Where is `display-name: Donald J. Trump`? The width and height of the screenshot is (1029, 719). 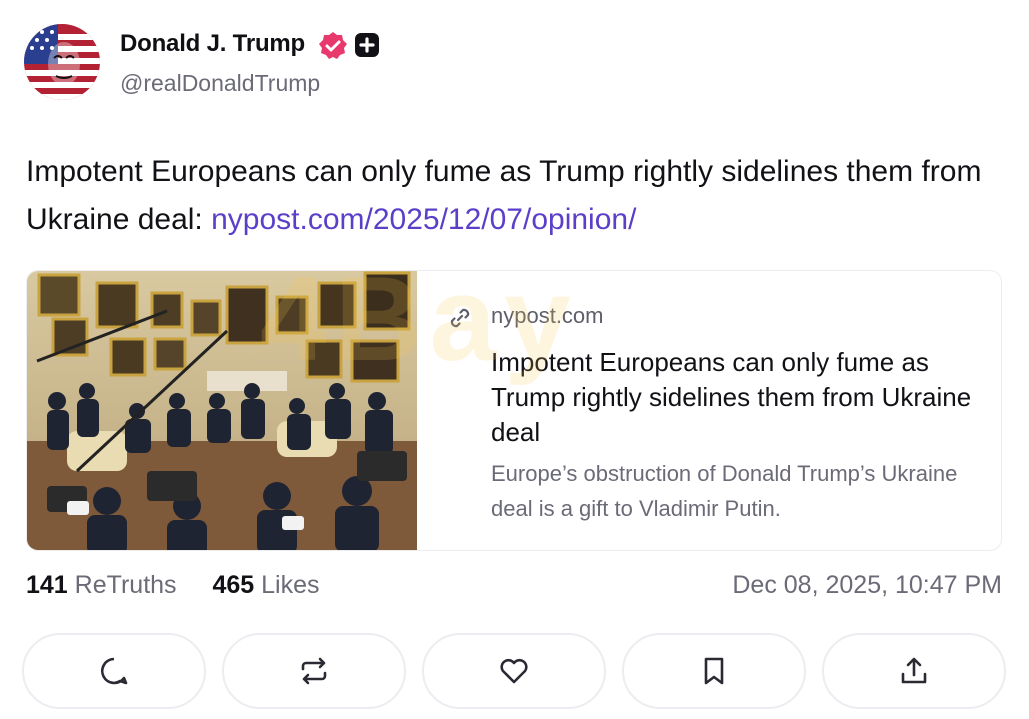 display-name: Donald J. Trump is located at coordinates (212, 44).